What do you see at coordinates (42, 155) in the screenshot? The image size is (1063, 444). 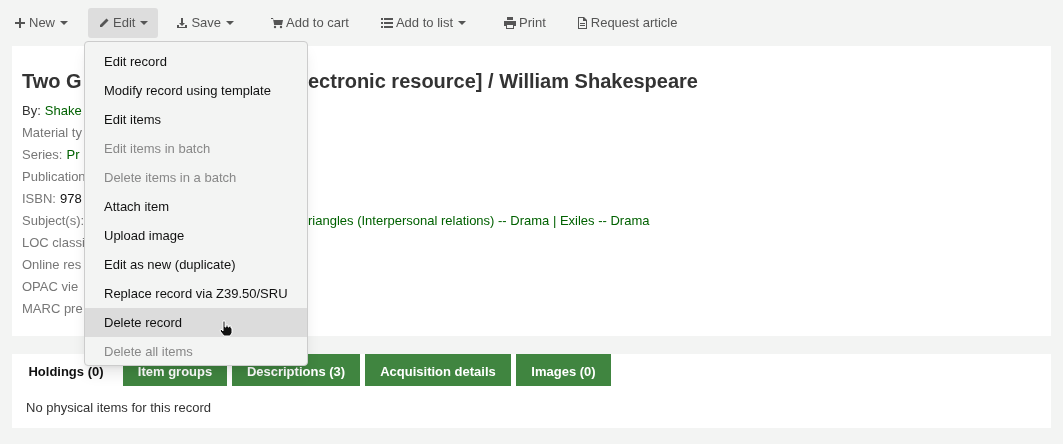 I see `field-label: Series:` at bounding box center [42, 155].